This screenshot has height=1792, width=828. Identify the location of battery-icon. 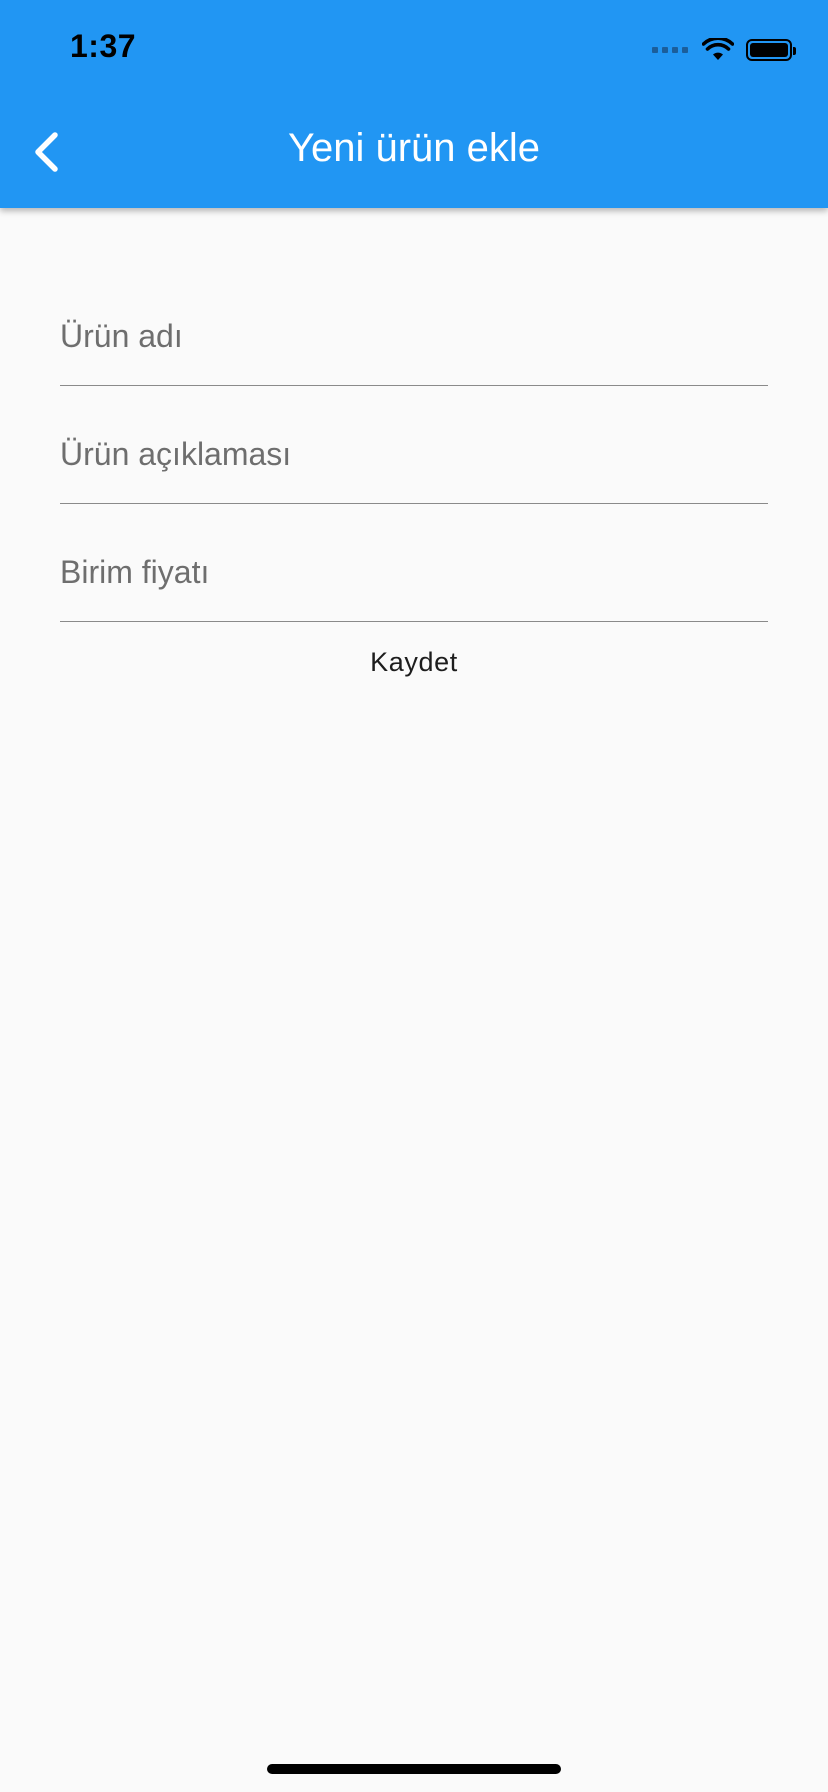
(771, 50).